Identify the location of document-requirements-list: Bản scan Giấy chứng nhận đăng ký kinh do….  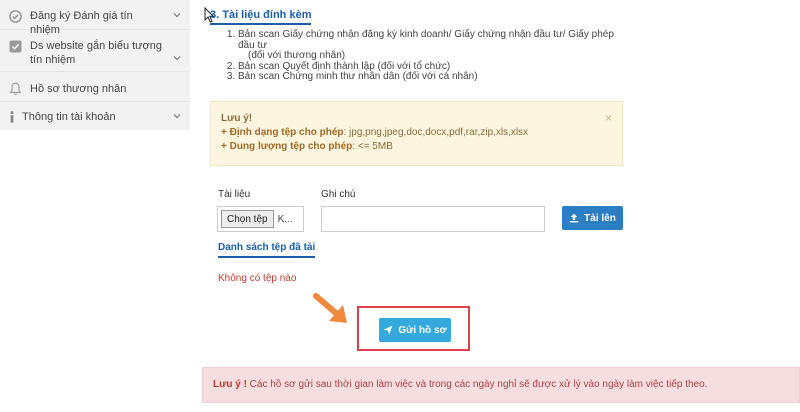
(426, 56).